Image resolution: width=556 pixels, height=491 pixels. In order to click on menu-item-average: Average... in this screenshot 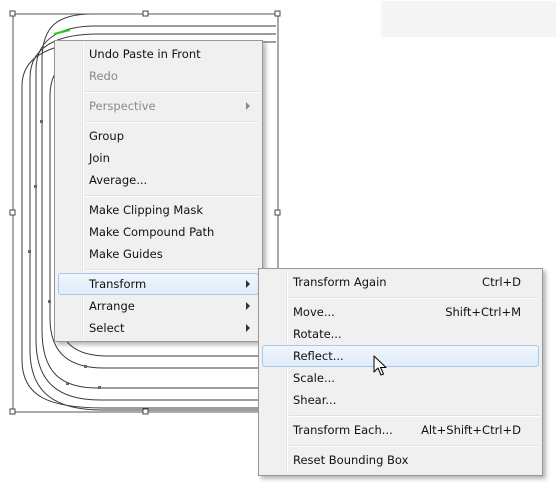, I will do `click(158, 180)`.